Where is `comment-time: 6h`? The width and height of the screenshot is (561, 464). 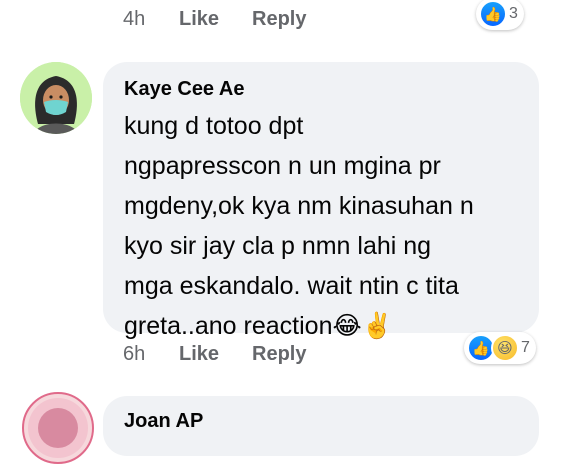 comment-time: 6h is located at coordinates (134, 354).